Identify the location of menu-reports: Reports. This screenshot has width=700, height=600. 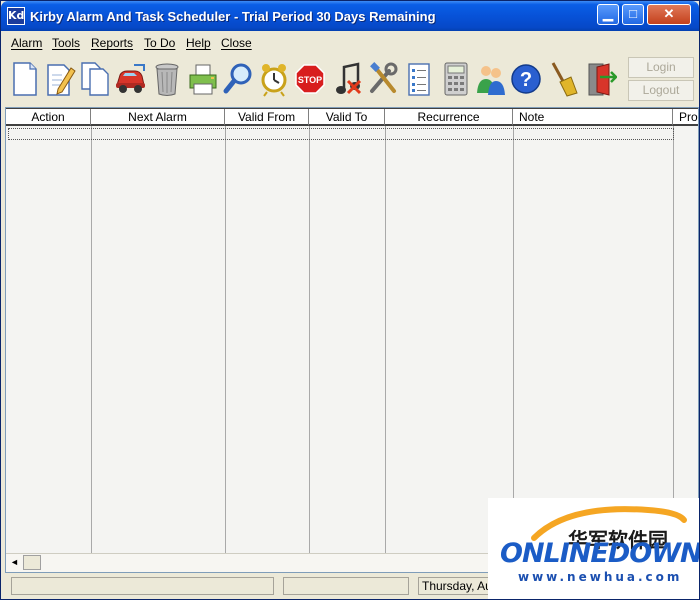
(112, 43).